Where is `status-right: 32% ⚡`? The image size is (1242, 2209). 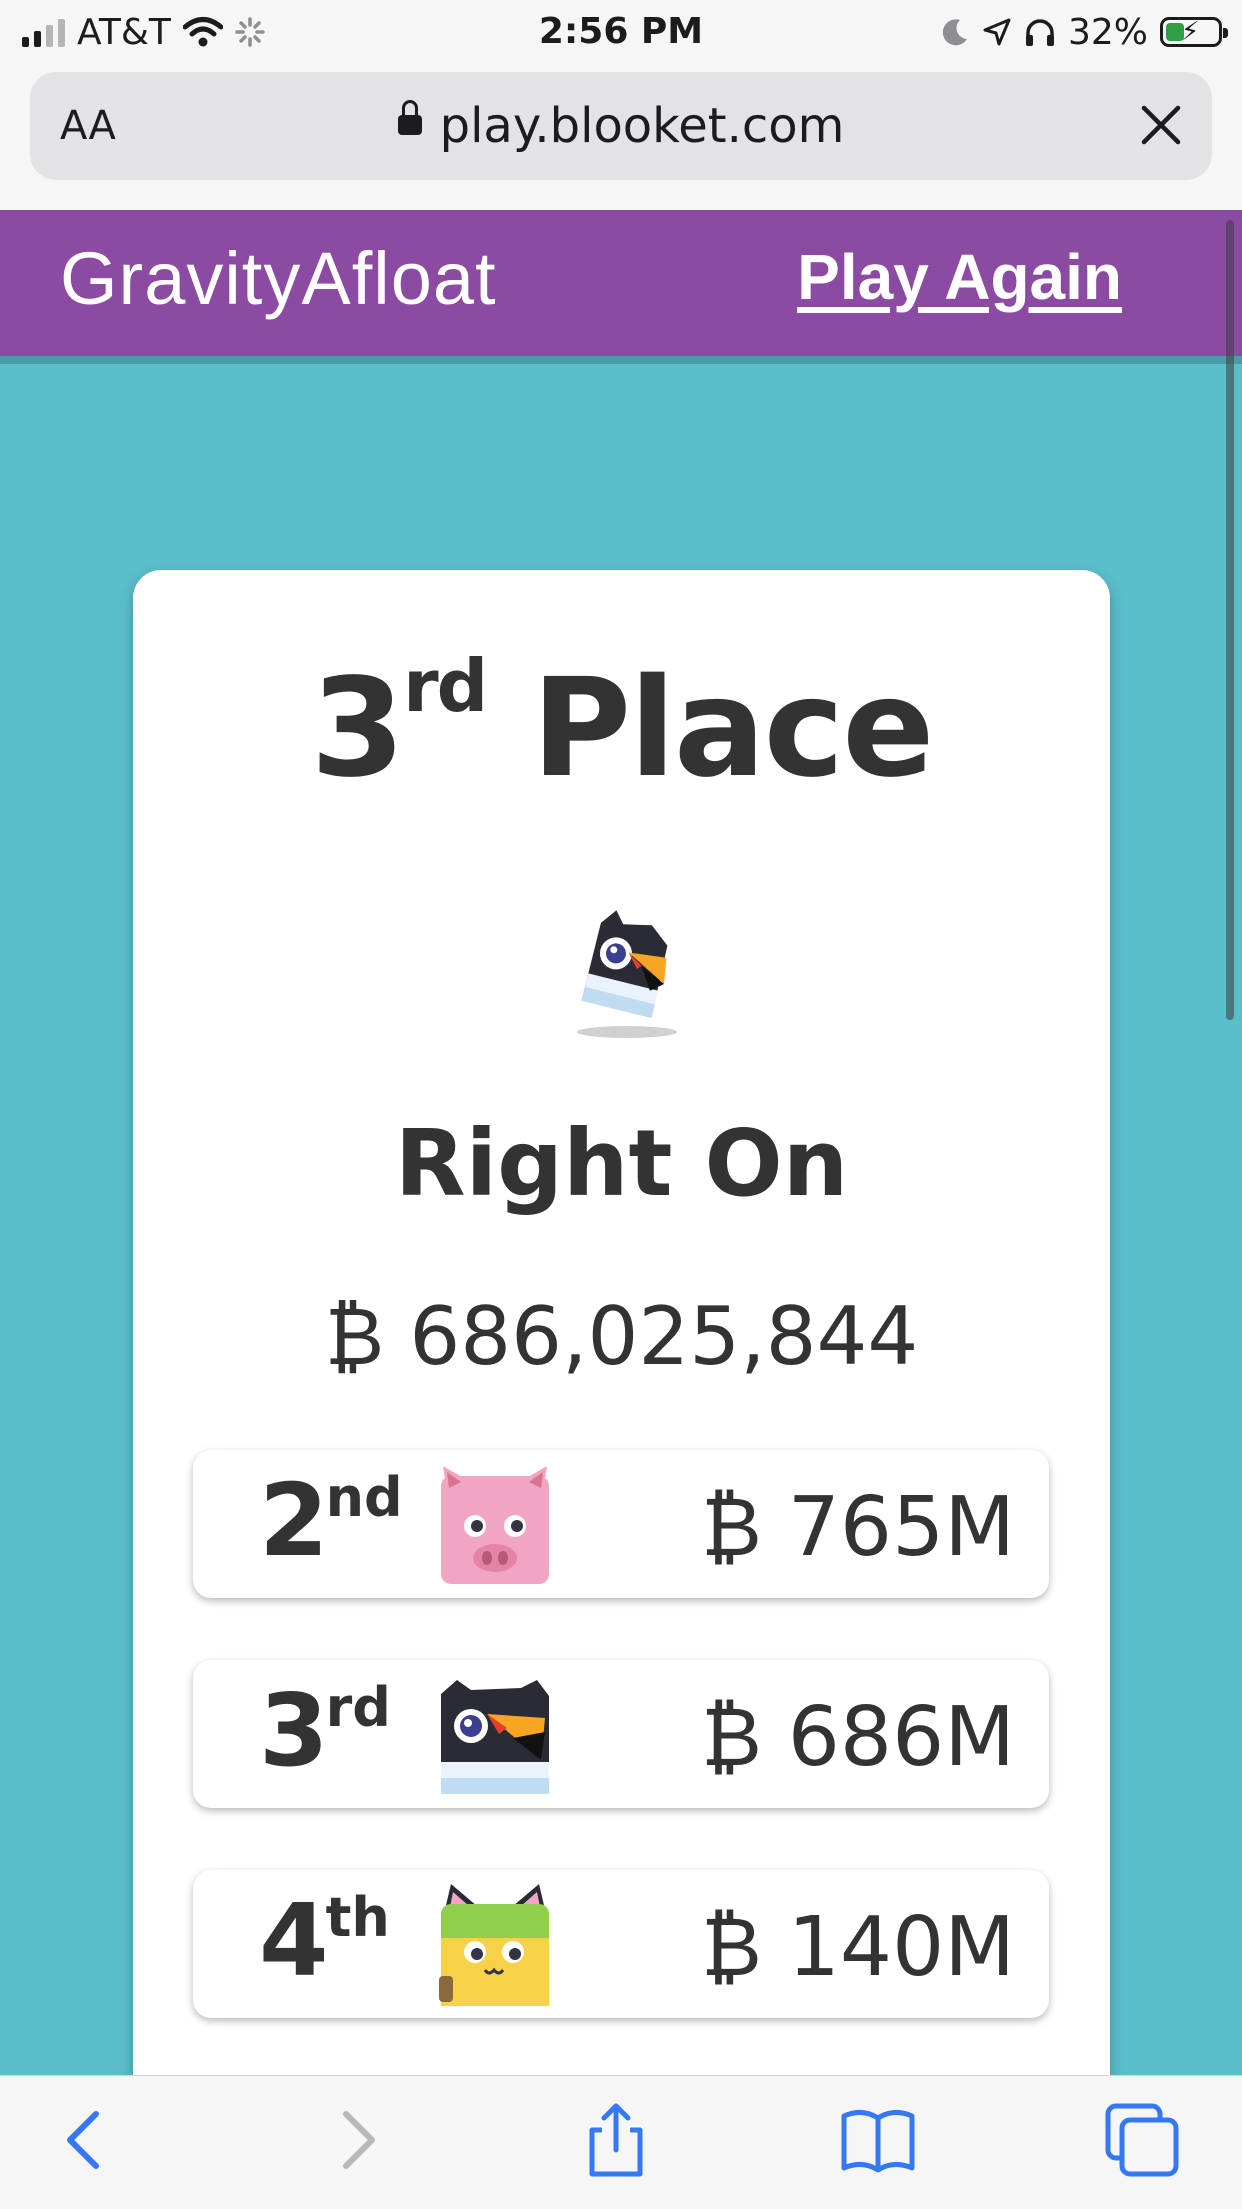 status-right: 32% ⚡ is located at coordinates (1084, 32).